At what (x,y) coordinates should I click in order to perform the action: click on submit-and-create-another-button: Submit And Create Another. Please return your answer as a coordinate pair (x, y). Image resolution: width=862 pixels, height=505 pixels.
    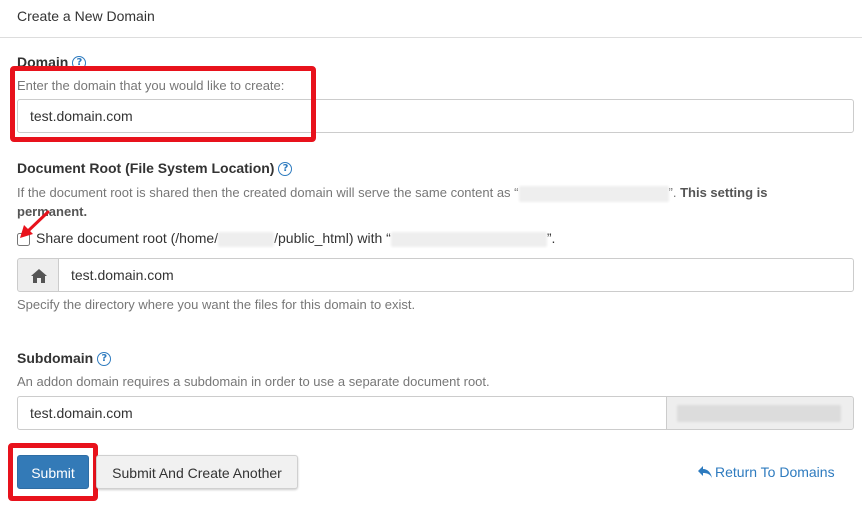
    Looking at the image, I should click on (197, 472).